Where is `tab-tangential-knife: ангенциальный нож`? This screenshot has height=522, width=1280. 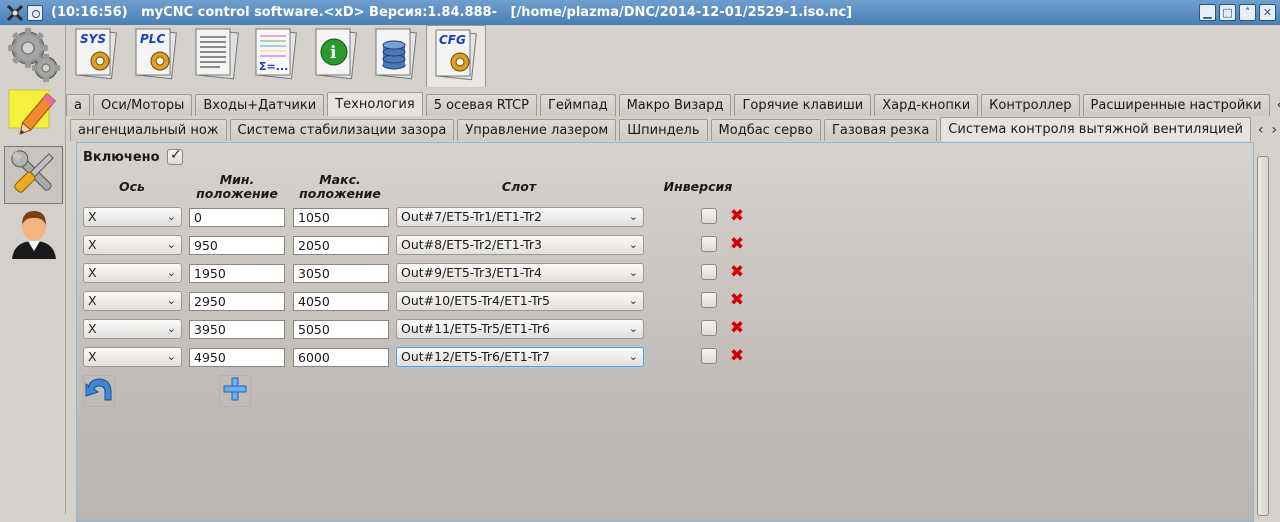 tab-tangential-knife: ангенциальный нож is located at coordinates (148, 130).